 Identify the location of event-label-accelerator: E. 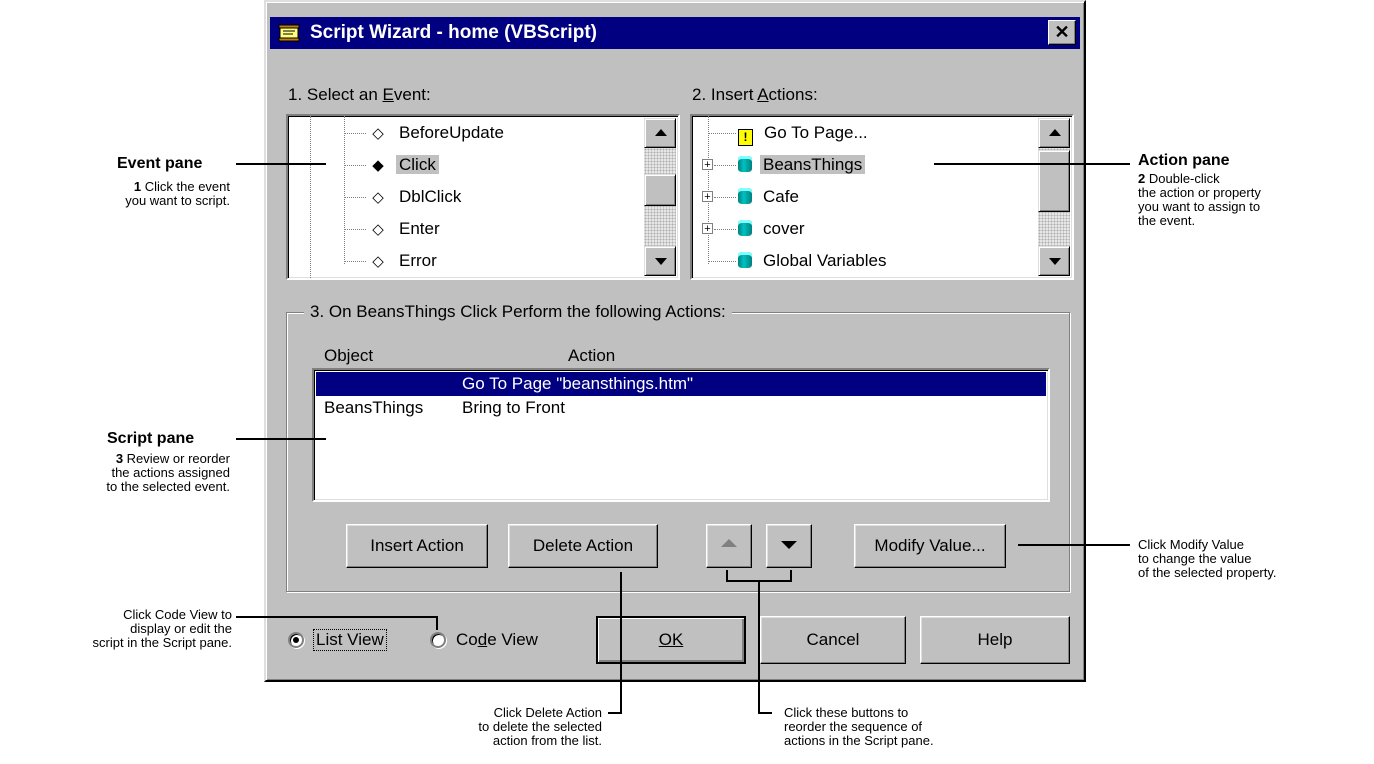
(388, 94).